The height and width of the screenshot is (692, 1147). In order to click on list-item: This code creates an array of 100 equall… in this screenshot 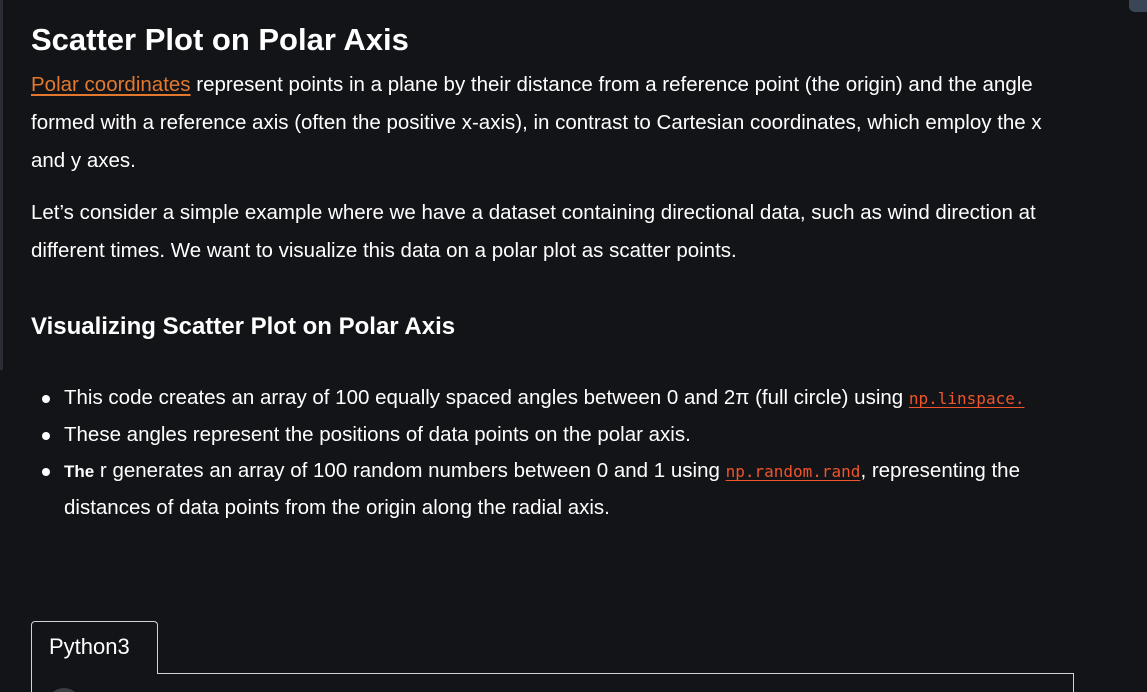, I will do `click(561, 398)`.